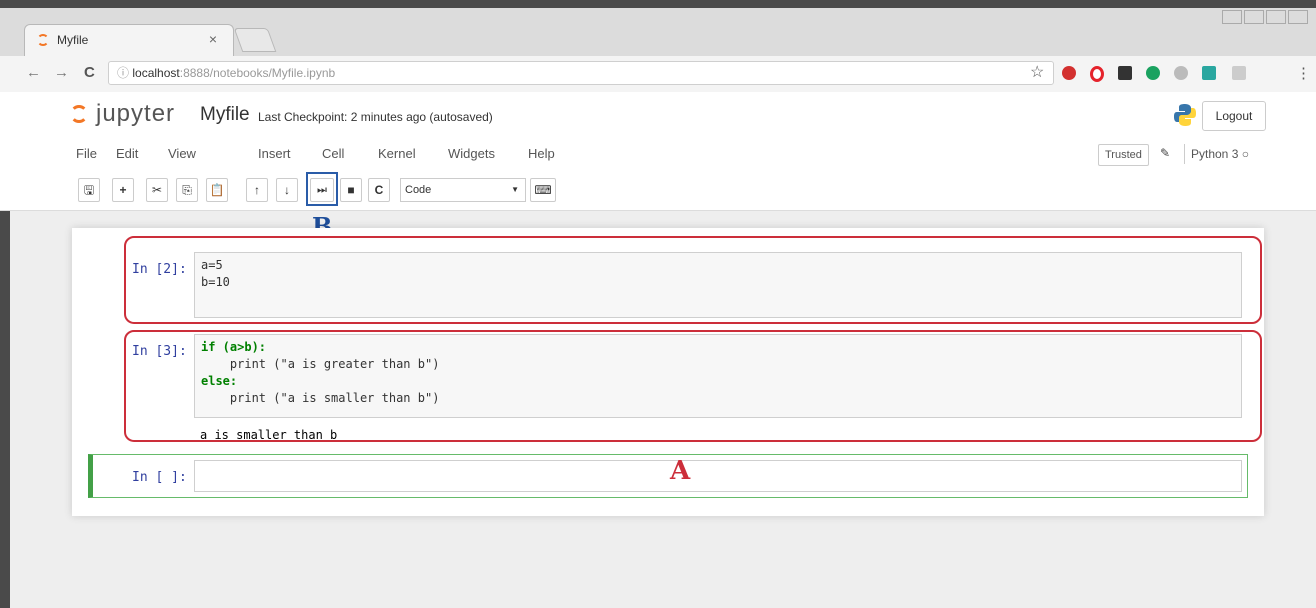  What do you see at coordinates (1303, 73) in the screenshot?
I see `browser-menu-icon: ⋮` at bounding box center [1303, 73].